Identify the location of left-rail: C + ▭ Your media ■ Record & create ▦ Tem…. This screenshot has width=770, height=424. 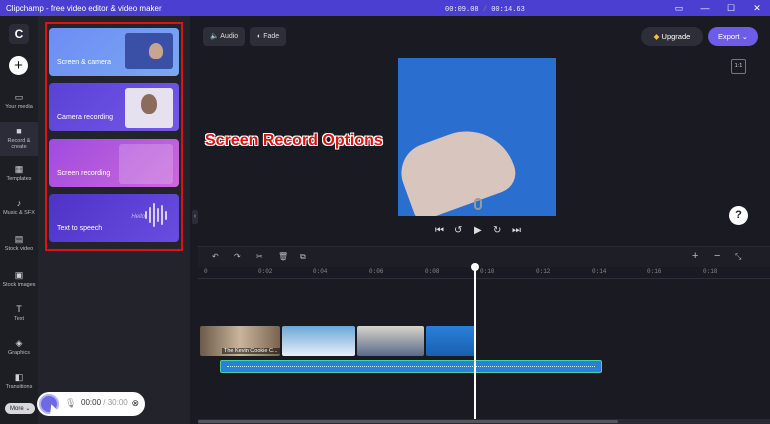
(19, 220).